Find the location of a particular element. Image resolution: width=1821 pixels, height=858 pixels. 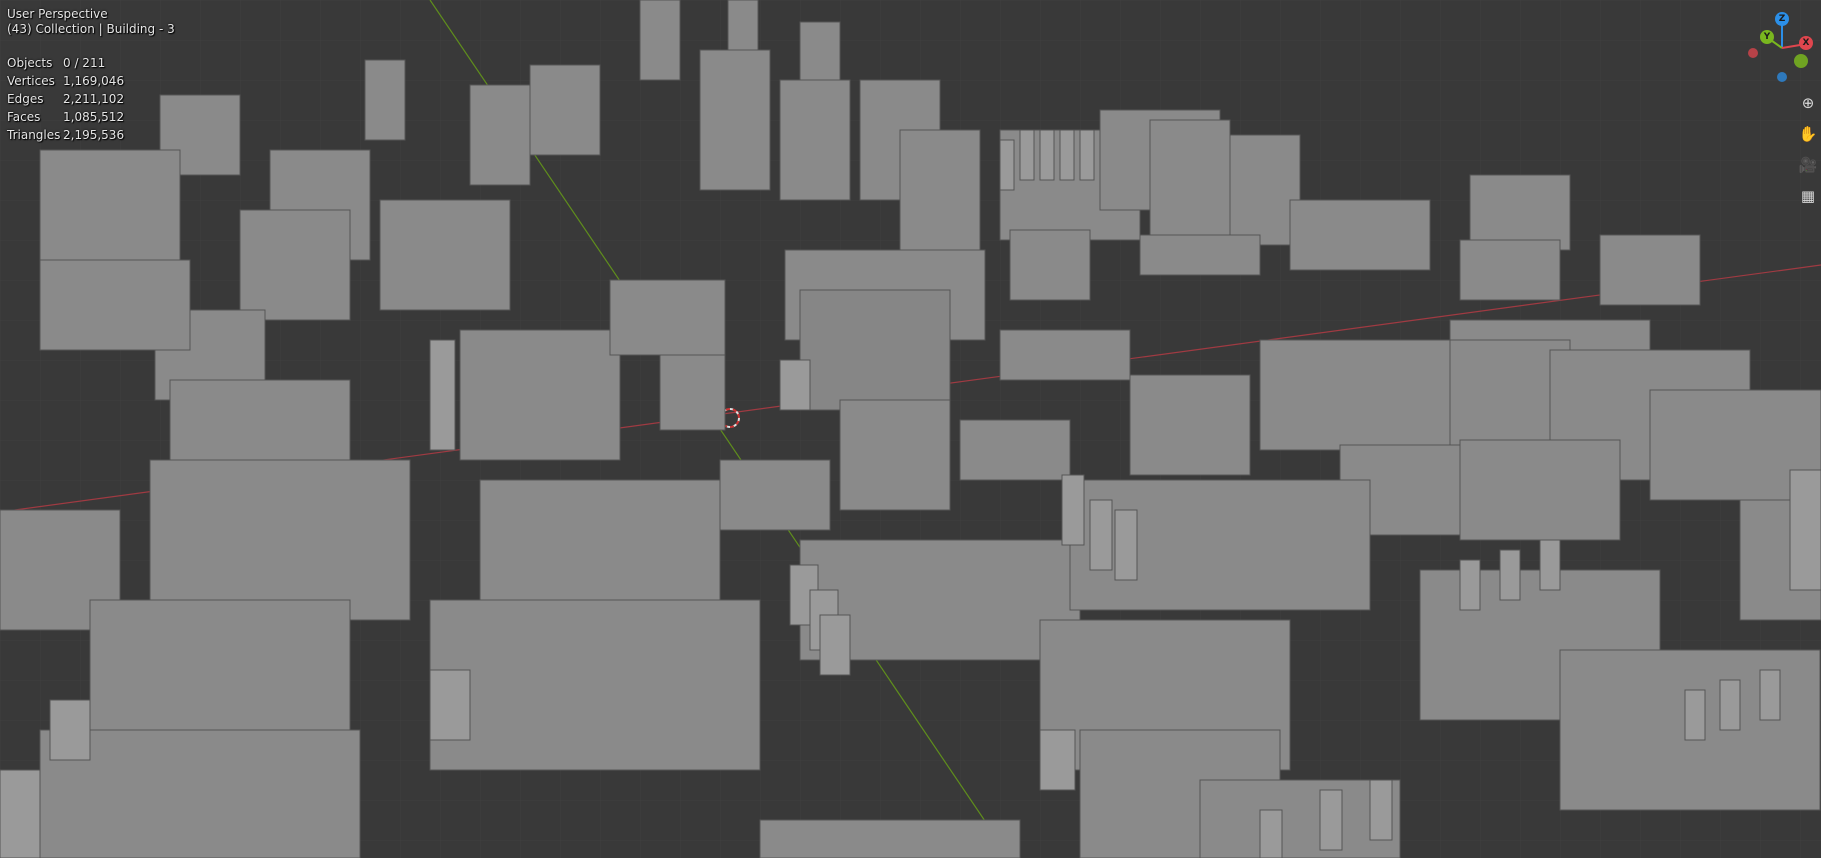

navigation-gizmo: Z Y X is located at coordinates (1778, 48).